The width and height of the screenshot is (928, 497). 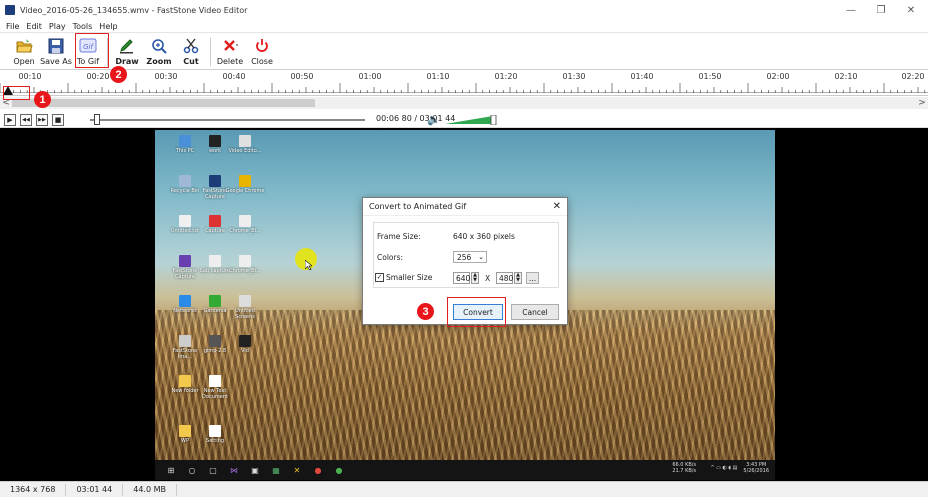 What do you see at coordinates (846, 76) in the screenshot?
I see `tick-label: 02:10` at bounding box center [846, 76].